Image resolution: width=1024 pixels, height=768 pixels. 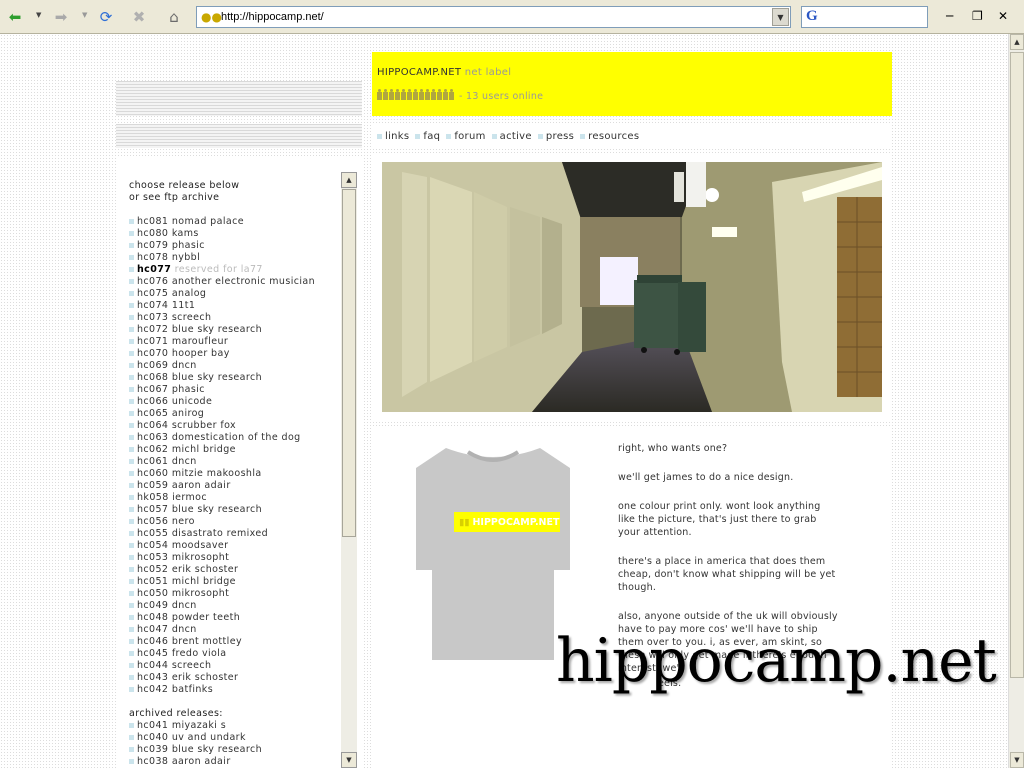 What do you see at coordinates (152, 377) in the screenshot?
I see `release-code: hc068` at bounding box center [152, 377].